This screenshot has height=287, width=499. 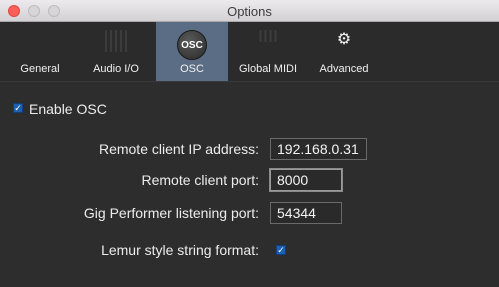 I want to click on tab-audio-io: Audio I/O, so click(x=116, y=51).